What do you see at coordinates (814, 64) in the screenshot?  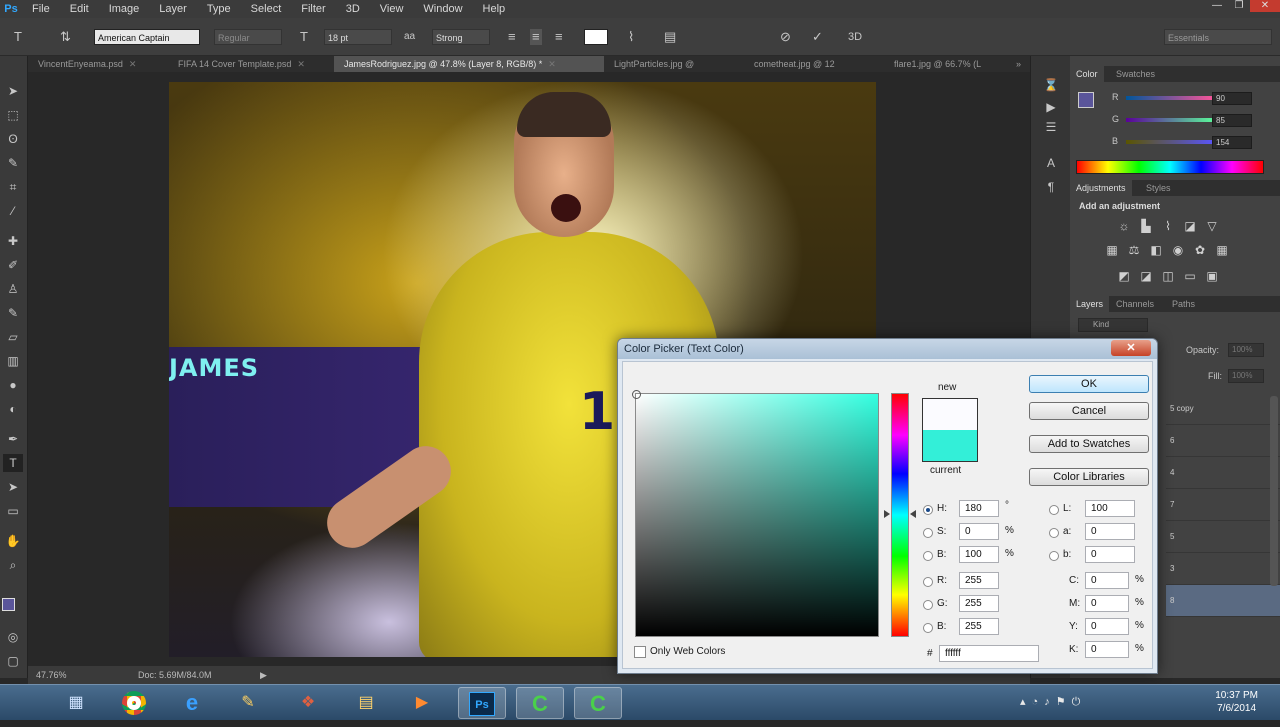 I see `tab-cometheat: cometheat.jpg @ 12` at bounding box center [814, 64].